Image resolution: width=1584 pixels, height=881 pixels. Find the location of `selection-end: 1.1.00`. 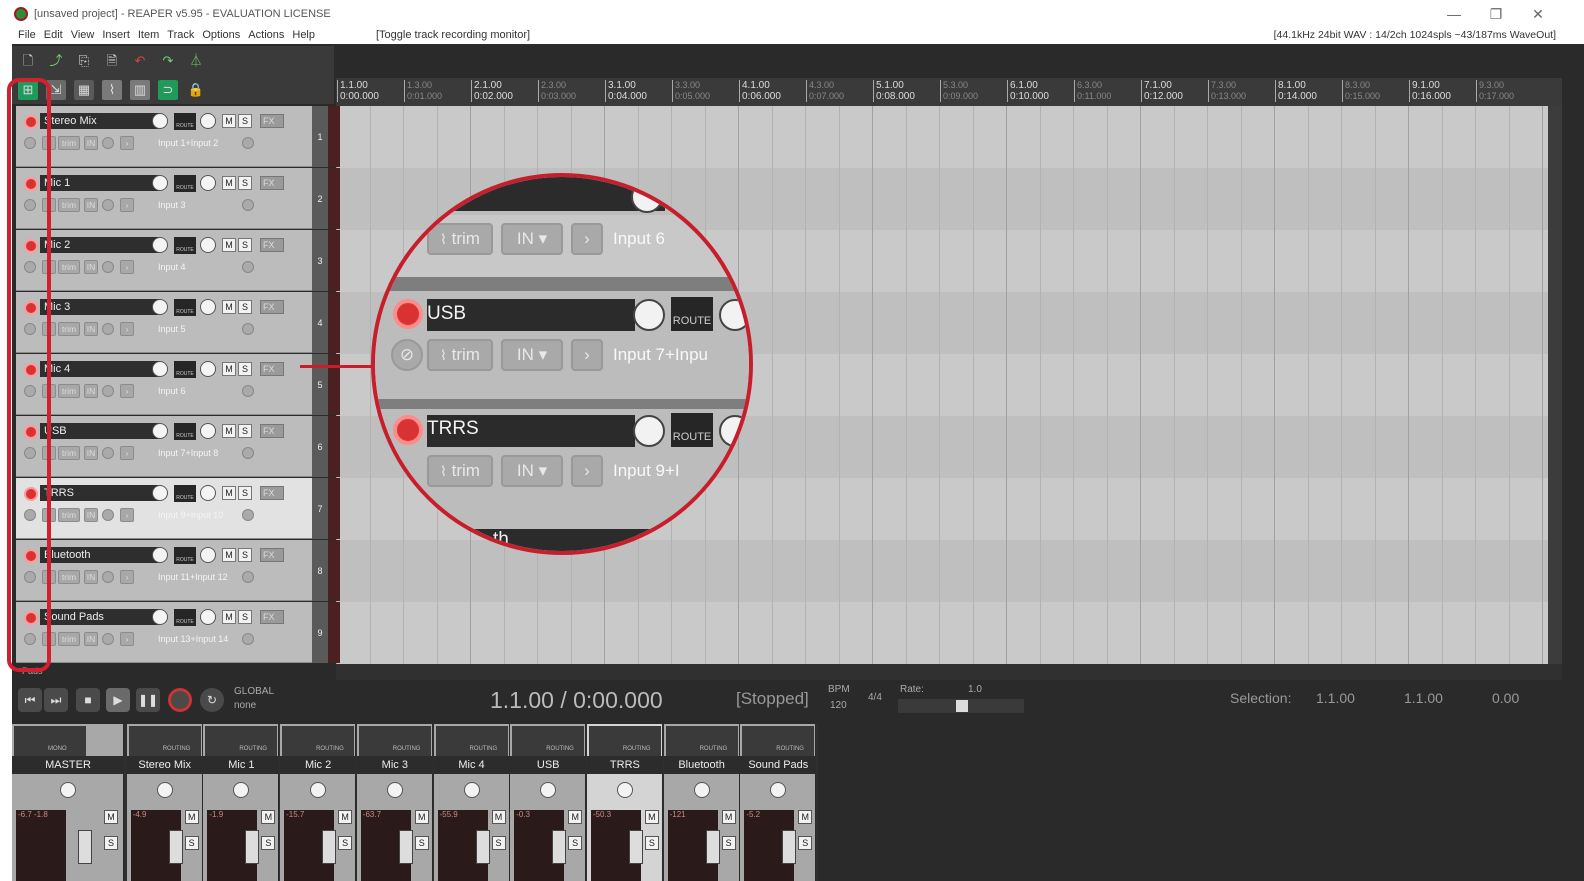

selection-end: 1.1.00 is located at coordinates (1423, 698).